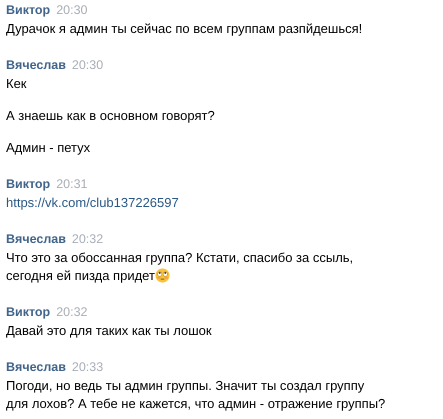  I want to click on message-link: https://vk.com/club137226597, so click(196, 203).